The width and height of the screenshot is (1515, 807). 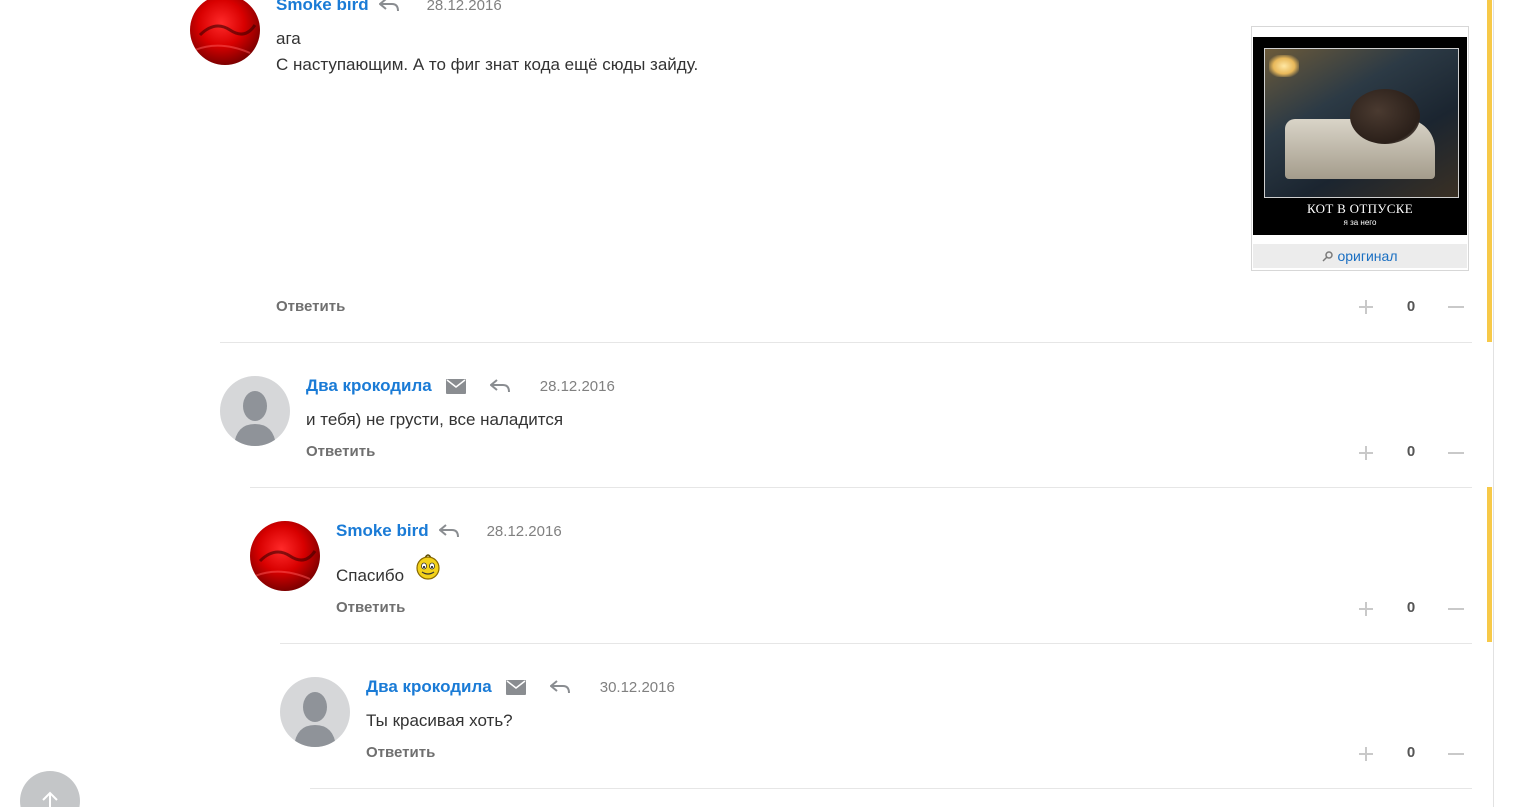 What do you see at coordinates (1385, 116) in the screenshot?
I see `bear` at bounding box center [1385, 116].